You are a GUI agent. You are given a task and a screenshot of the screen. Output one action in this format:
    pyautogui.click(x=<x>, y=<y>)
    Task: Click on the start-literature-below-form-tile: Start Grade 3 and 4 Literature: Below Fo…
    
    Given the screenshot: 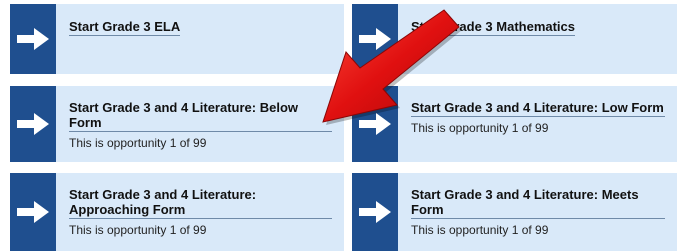 What is the action you would take?
    pyautogui.click(x=177, y=124)
    